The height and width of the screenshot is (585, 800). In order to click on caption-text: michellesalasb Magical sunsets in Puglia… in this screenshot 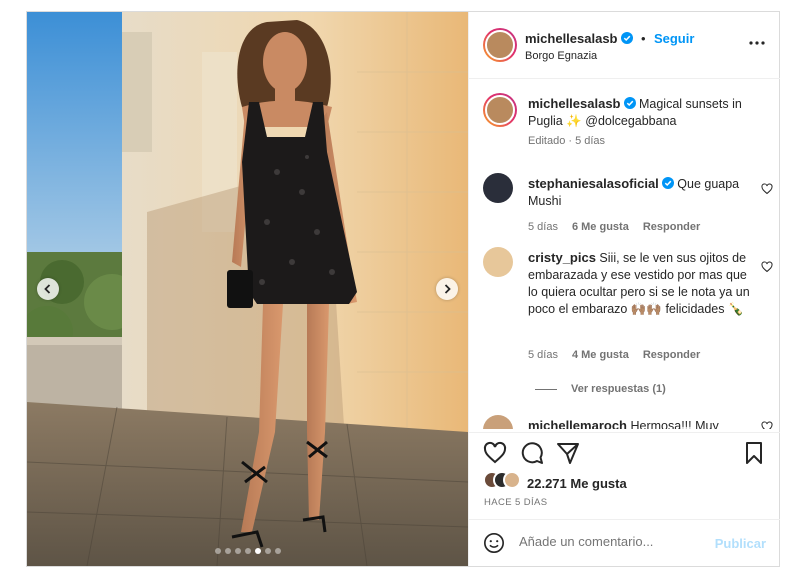, I will do `click(640, 112)`.